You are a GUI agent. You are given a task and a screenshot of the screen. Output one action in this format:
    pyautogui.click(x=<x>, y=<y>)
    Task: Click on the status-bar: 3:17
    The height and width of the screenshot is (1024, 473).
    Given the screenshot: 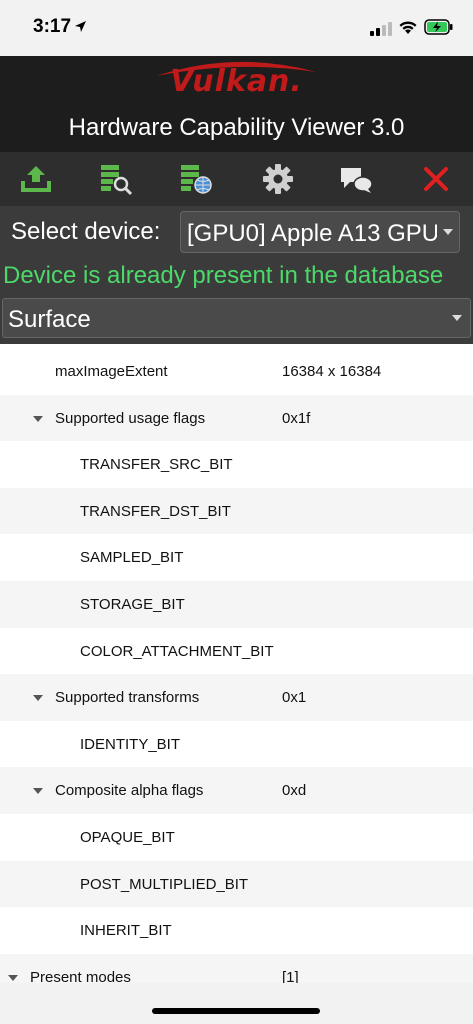 What is the action you would take?
    pyautogui.click(x=236, y=28)
    